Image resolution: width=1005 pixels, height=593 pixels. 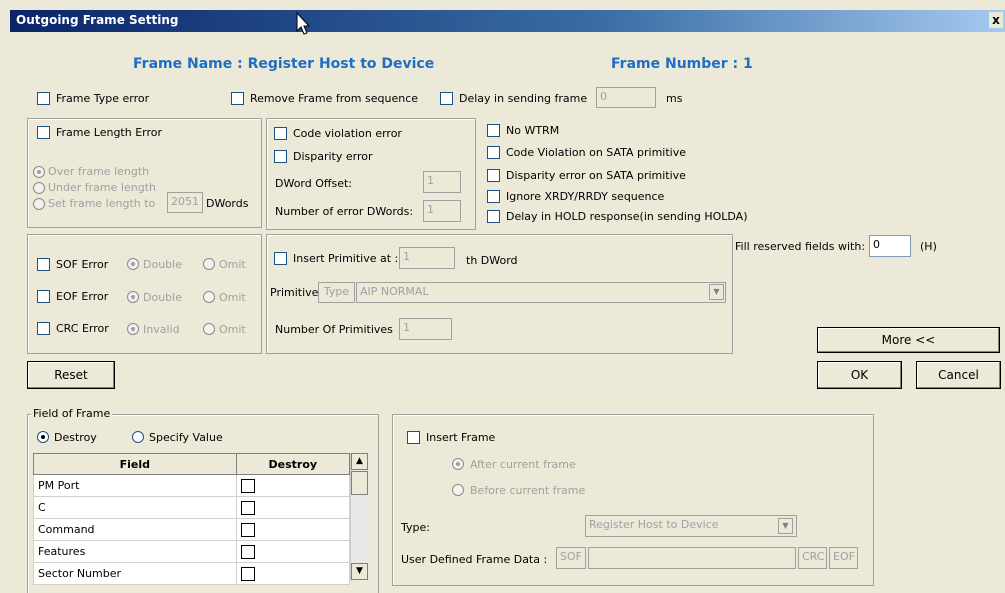 What do you see at coordinates (474, 559) in the screenshot?
I see `udf-label: User Defined Frame Data :` at bounding box center [474, 559].